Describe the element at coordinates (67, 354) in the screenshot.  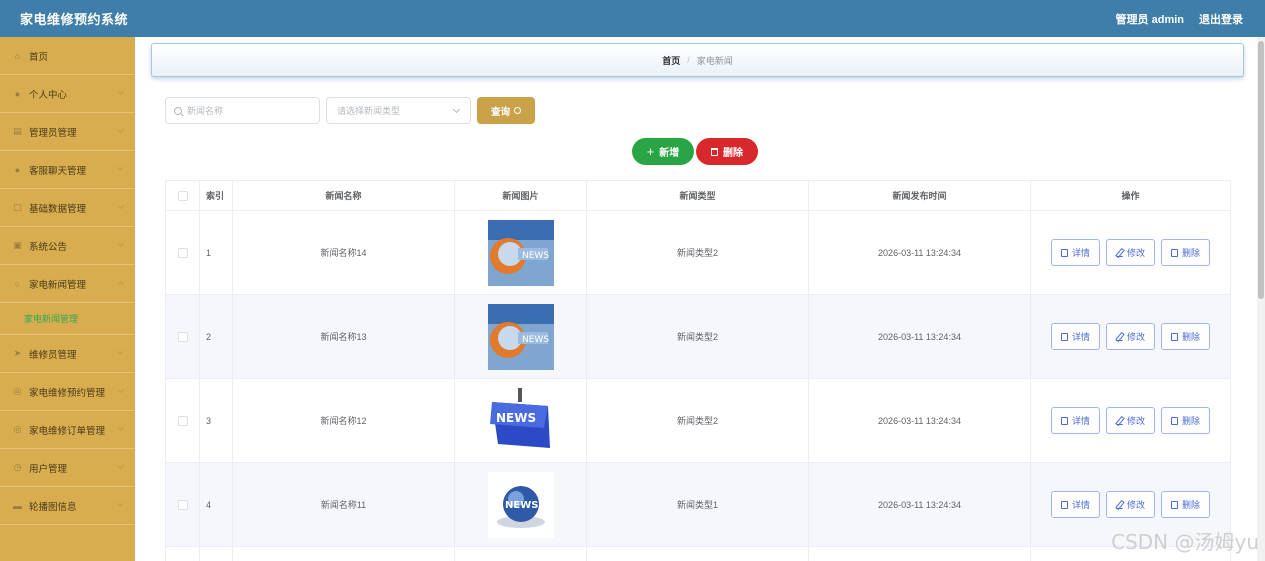
I see `sidebar-item-repairman: ➤ 维修员管理` at that location.